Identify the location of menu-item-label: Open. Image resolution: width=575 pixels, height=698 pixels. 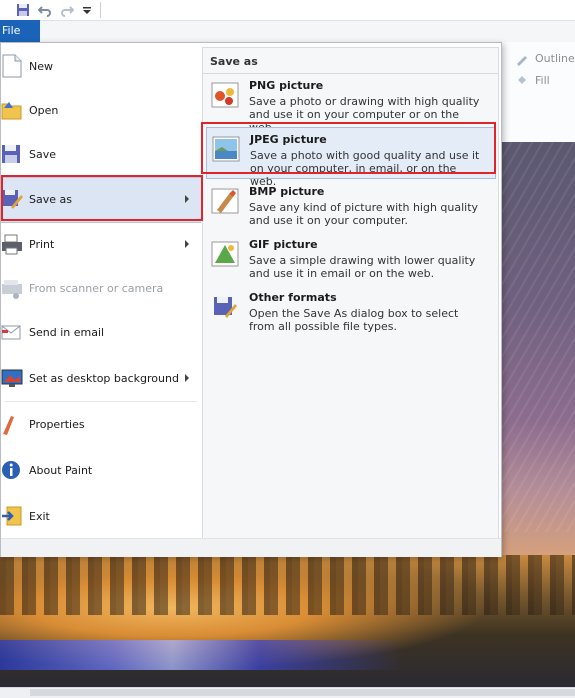
(44, 110).